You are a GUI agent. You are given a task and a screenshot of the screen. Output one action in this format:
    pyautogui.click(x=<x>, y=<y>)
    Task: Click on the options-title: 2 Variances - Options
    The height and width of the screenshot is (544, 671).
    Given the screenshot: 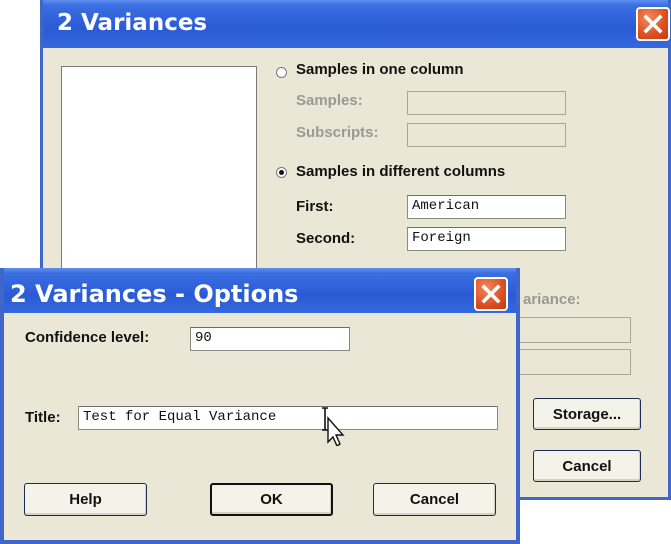 What is the action you would take?
    pyautogui.click(x=154, y=294)
    